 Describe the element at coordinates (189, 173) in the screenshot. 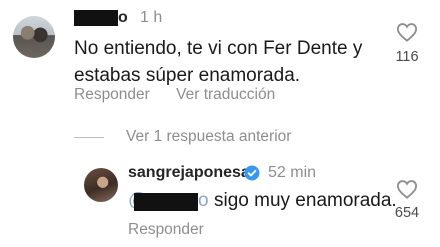

I see `reply-username: sangrejaponesa` at that location.